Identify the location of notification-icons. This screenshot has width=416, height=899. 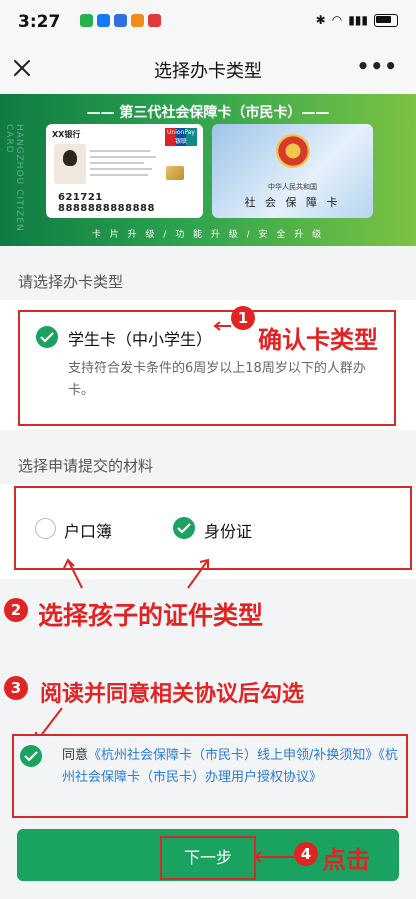
(120, 20).